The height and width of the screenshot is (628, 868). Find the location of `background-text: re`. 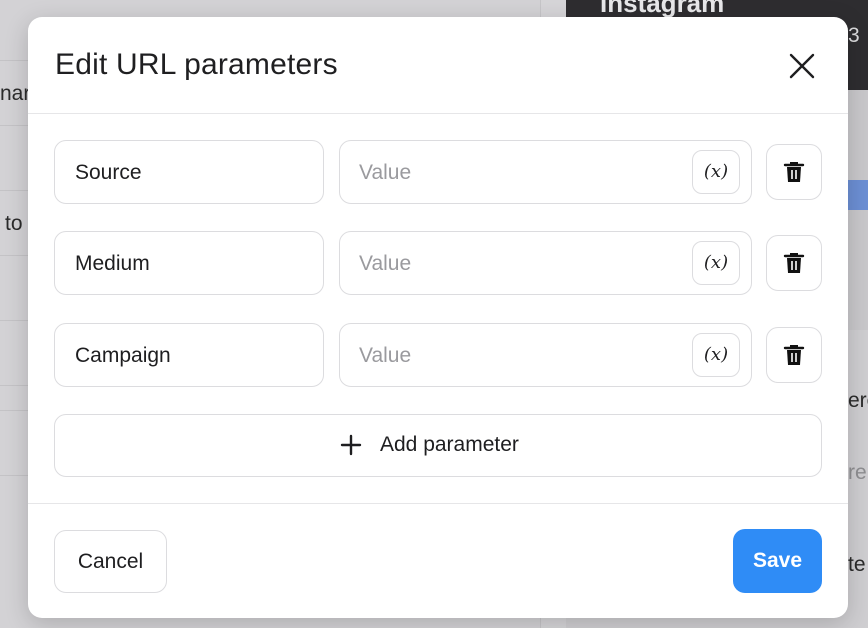

background-text: re is located at coordinates (857, 472).